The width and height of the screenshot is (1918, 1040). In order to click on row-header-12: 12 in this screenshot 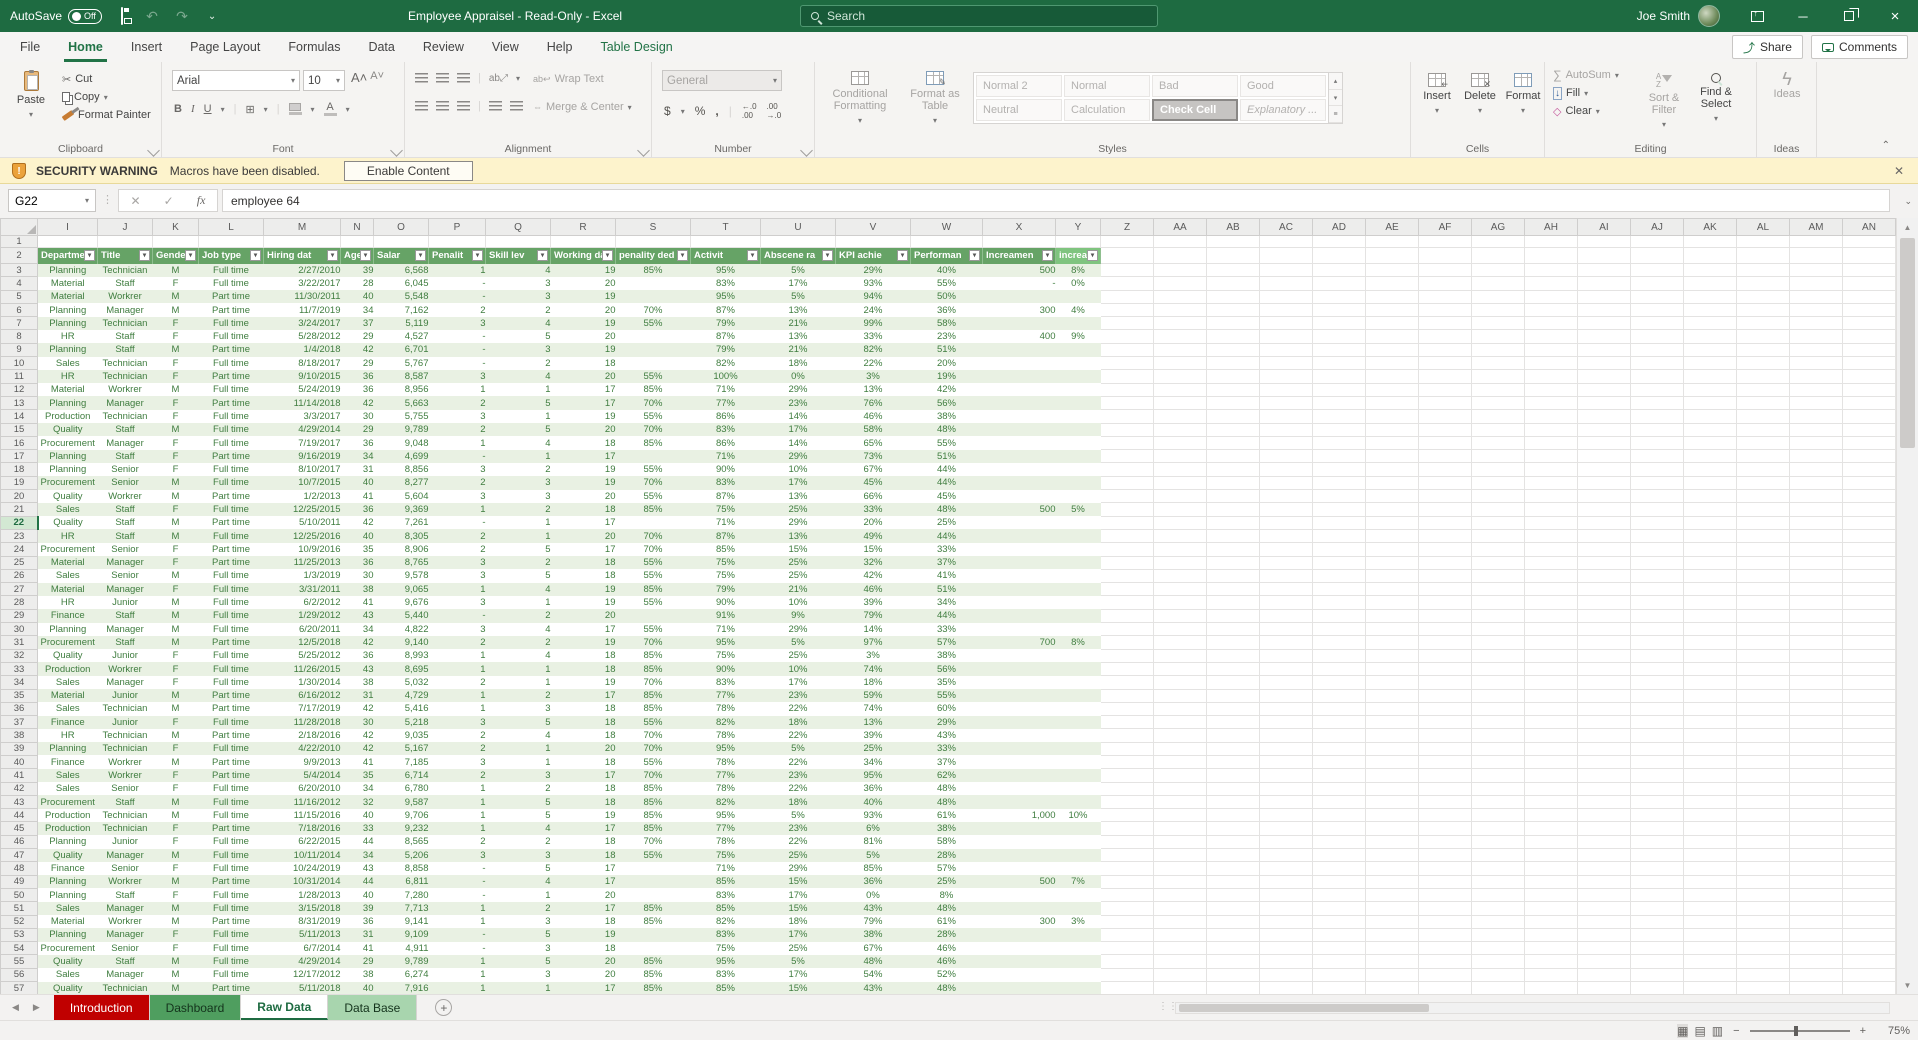, I will do `click(19, 389)`.